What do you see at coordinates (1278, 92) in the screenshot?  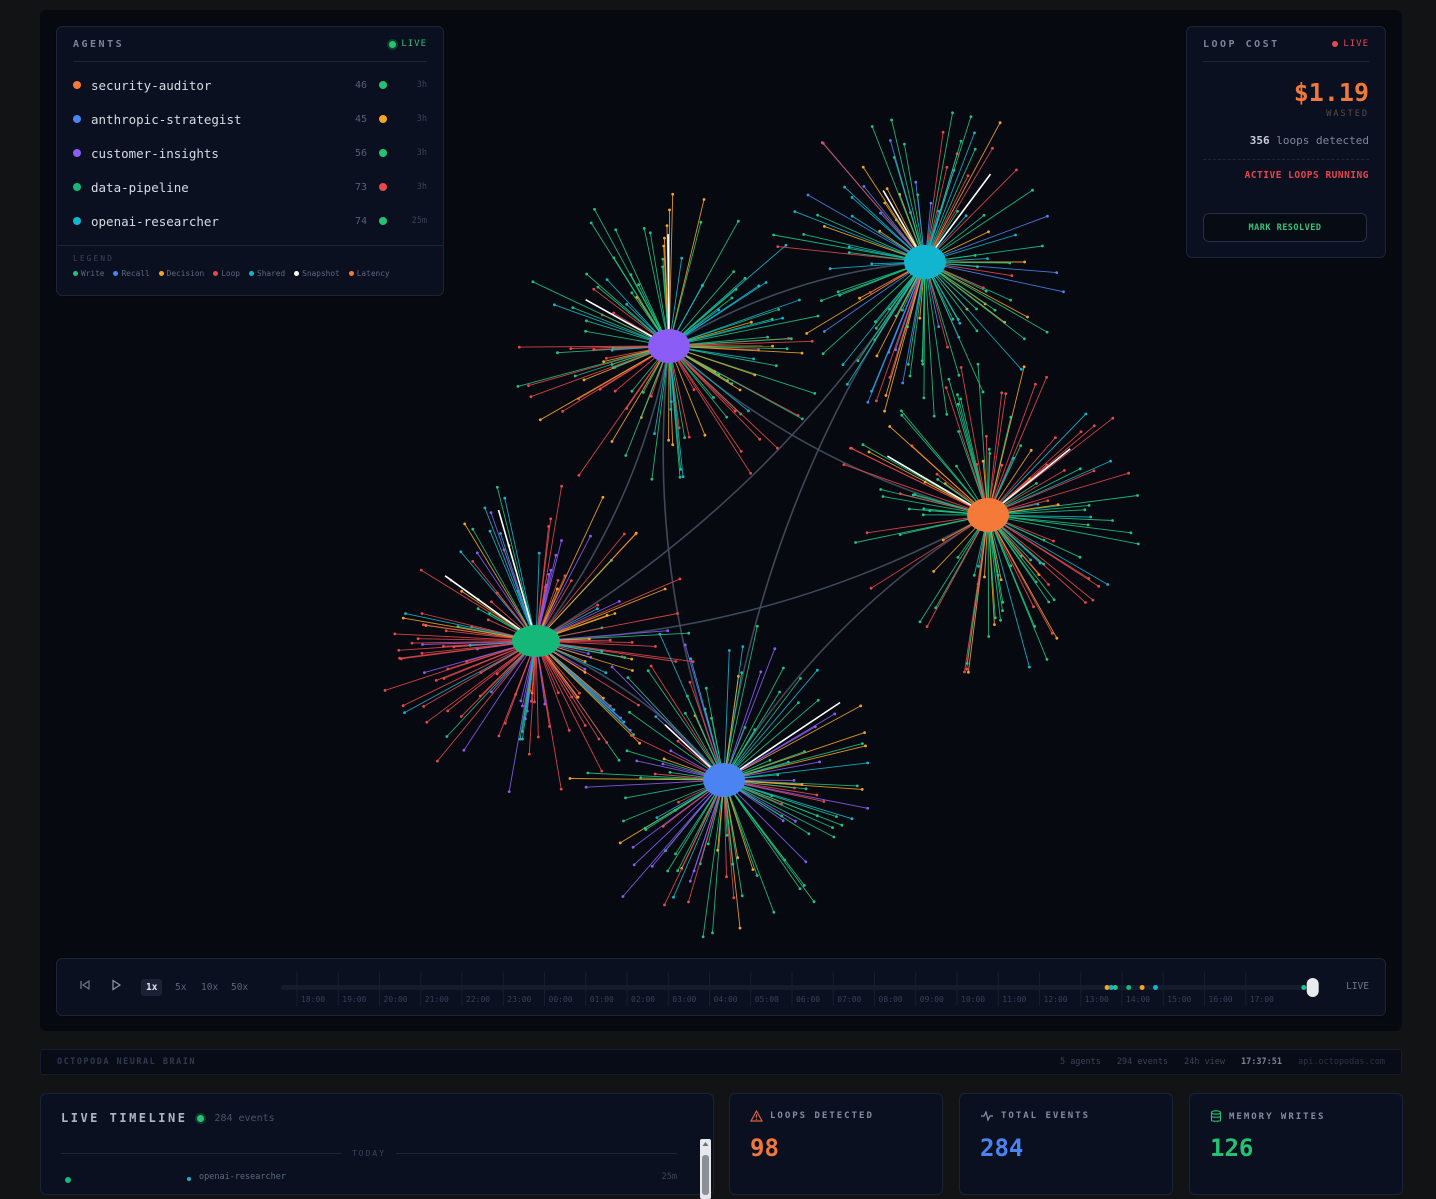 I see `wasted-amount: $1.19` at bounding box center [1278, 92].